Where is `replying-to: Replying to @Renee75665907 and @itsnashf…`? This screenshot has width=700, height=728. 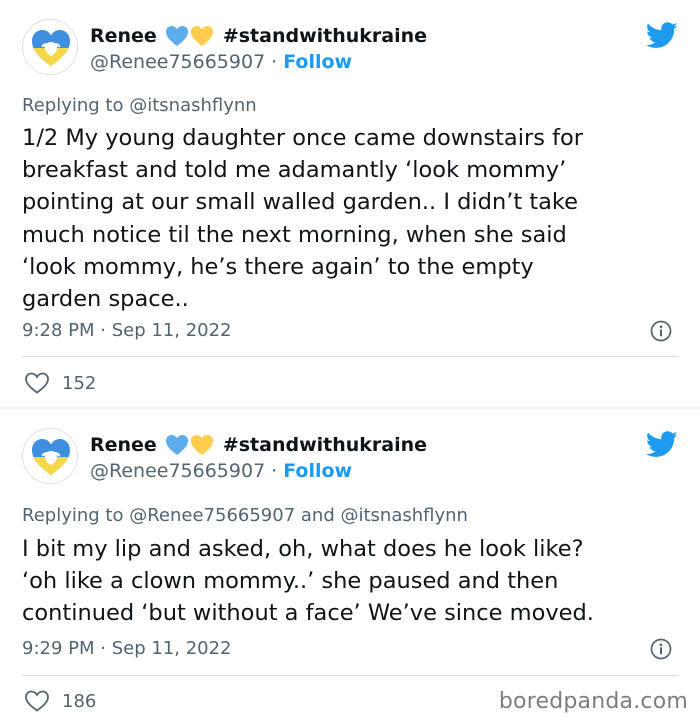
replying-to: Replying to @Renee75665907 and @itsnashf… is located at coordinates (245, 515).